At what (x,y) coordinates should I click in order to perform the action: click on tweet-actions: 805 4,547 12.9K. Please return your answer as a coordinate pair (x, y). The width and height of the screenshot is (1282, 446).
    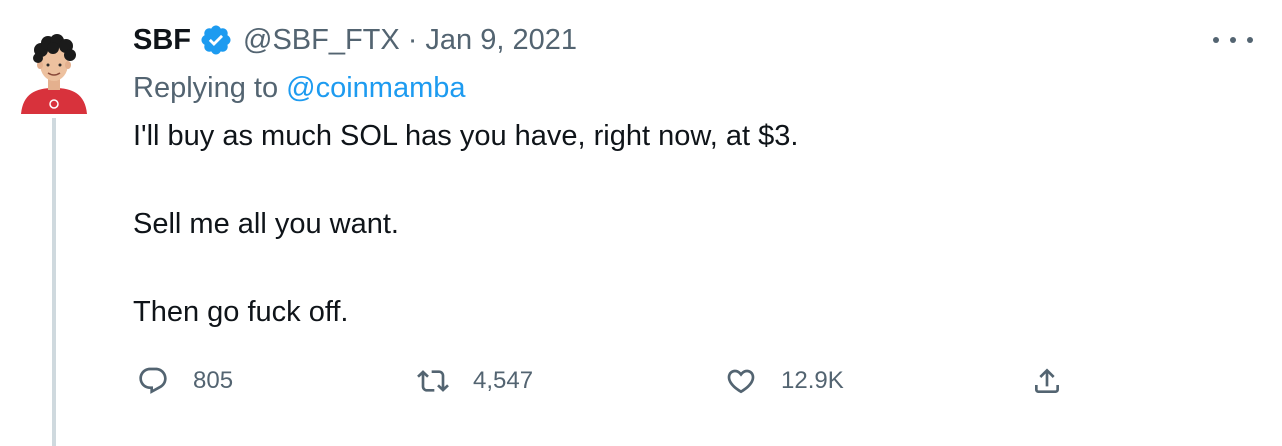
    Looking at the image, I should click on (603, 387).